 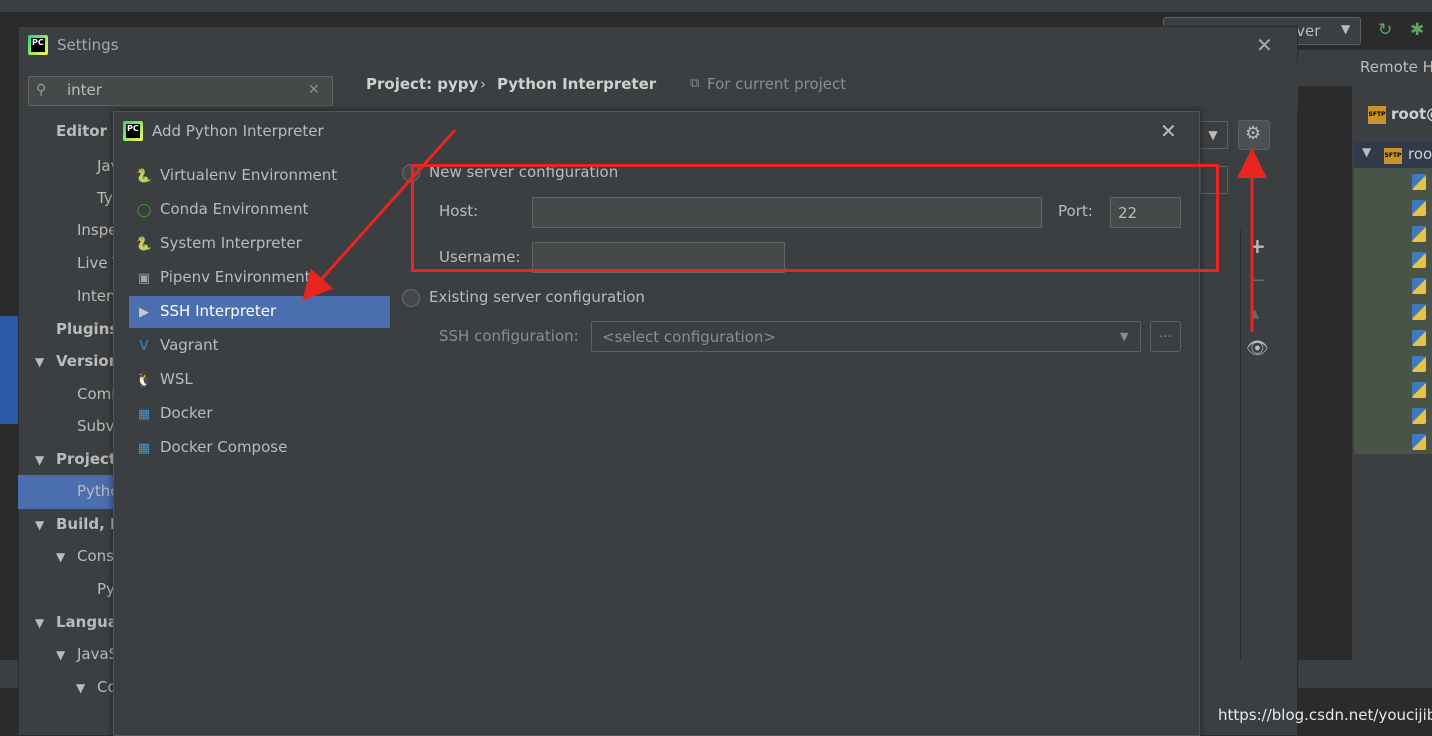 What do you see at coordinates (379, 214) in the screenshot?
I see `annotation-arrow-ssh` at bounding box center [379, 214].